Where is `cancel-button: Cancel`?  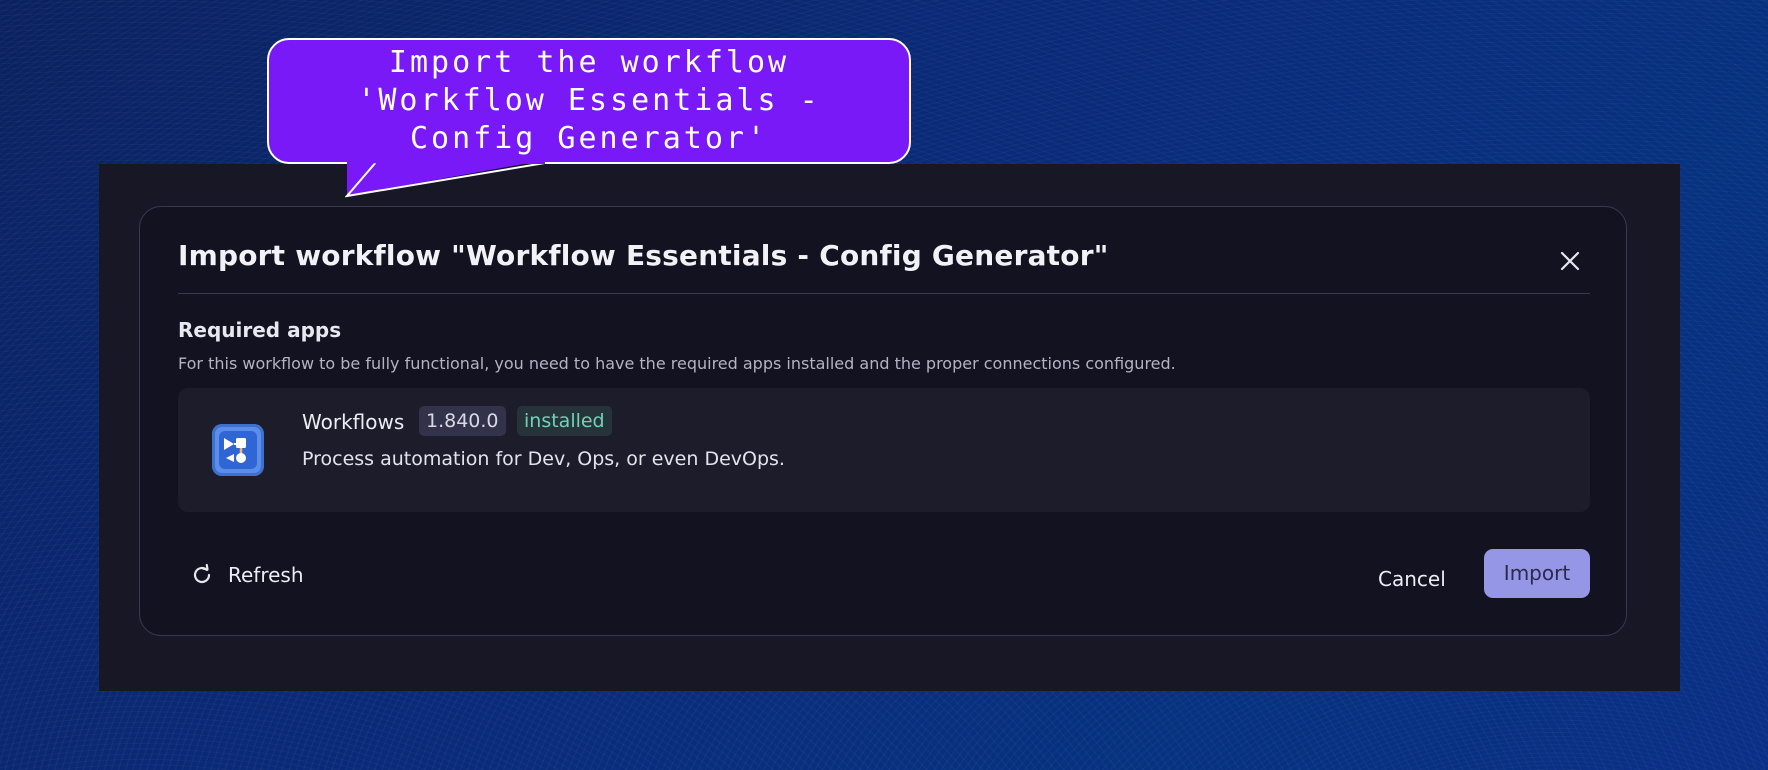 cancel-button: Cancel is located at coordinates (1412, 579).